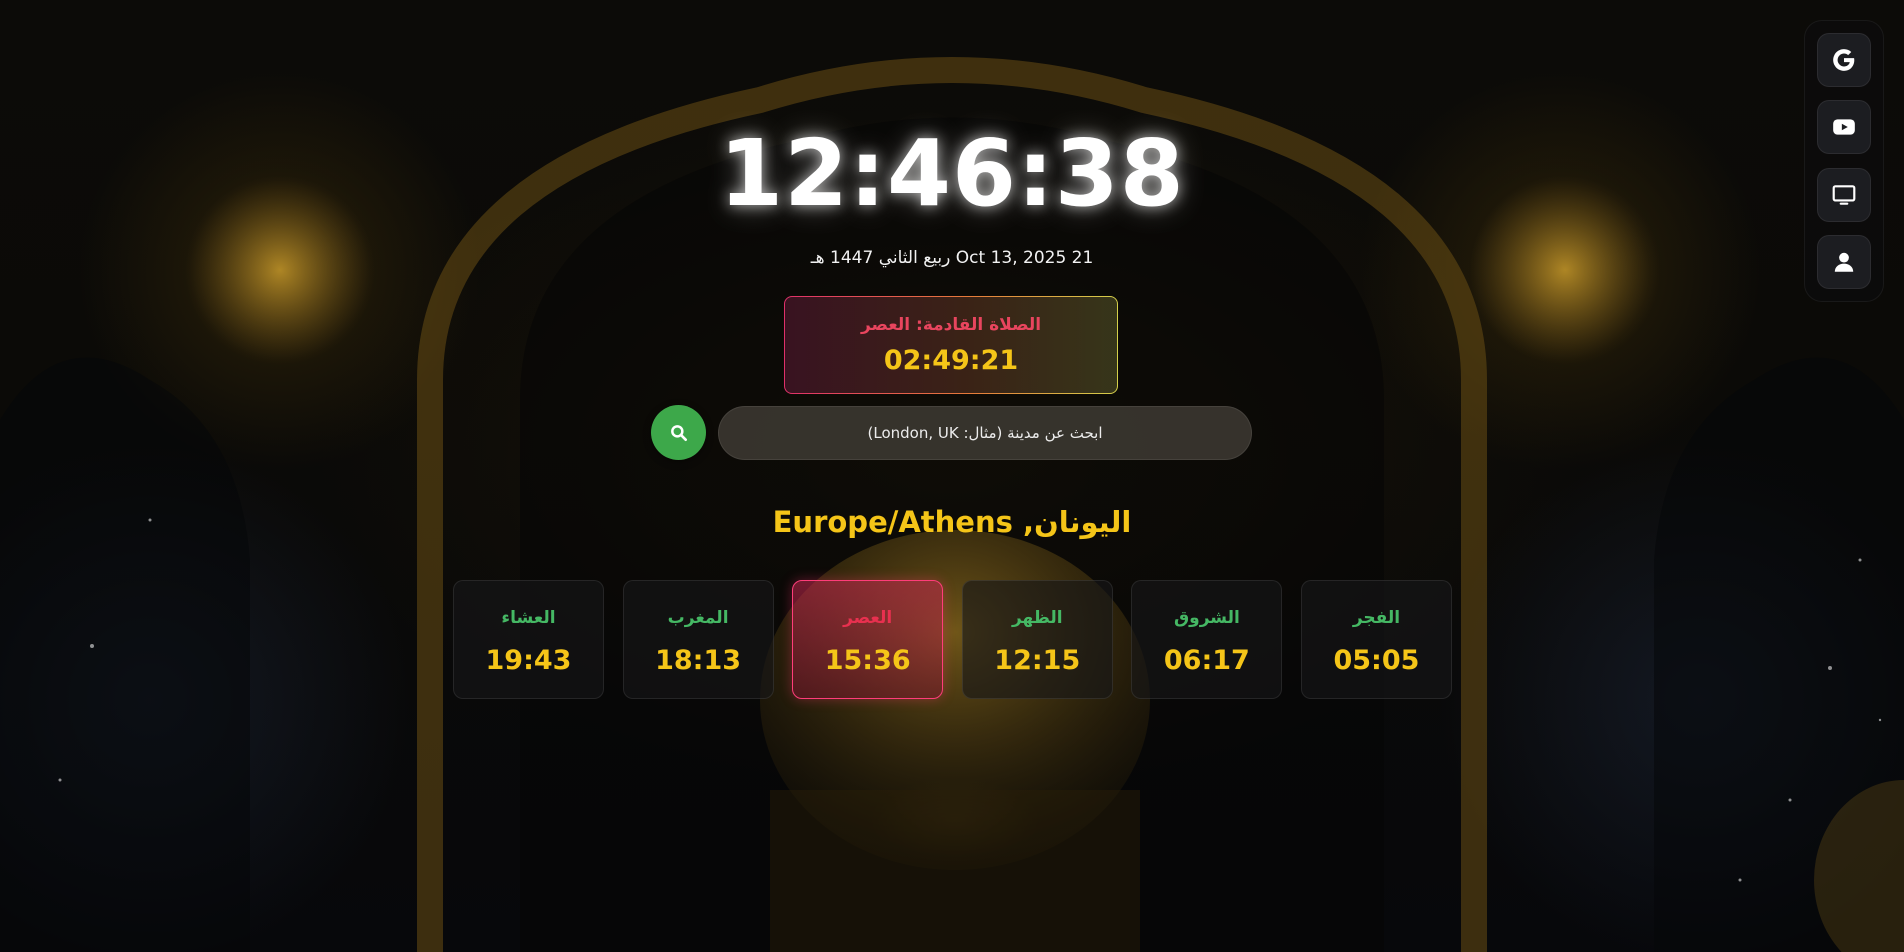 The height and width of the screenshot is (952, 1904). What do you see at coordinates (868, 639) in the screenshot?
I see `prayer-card-asr: العصر 15:36` at bounding box center [868, 639].